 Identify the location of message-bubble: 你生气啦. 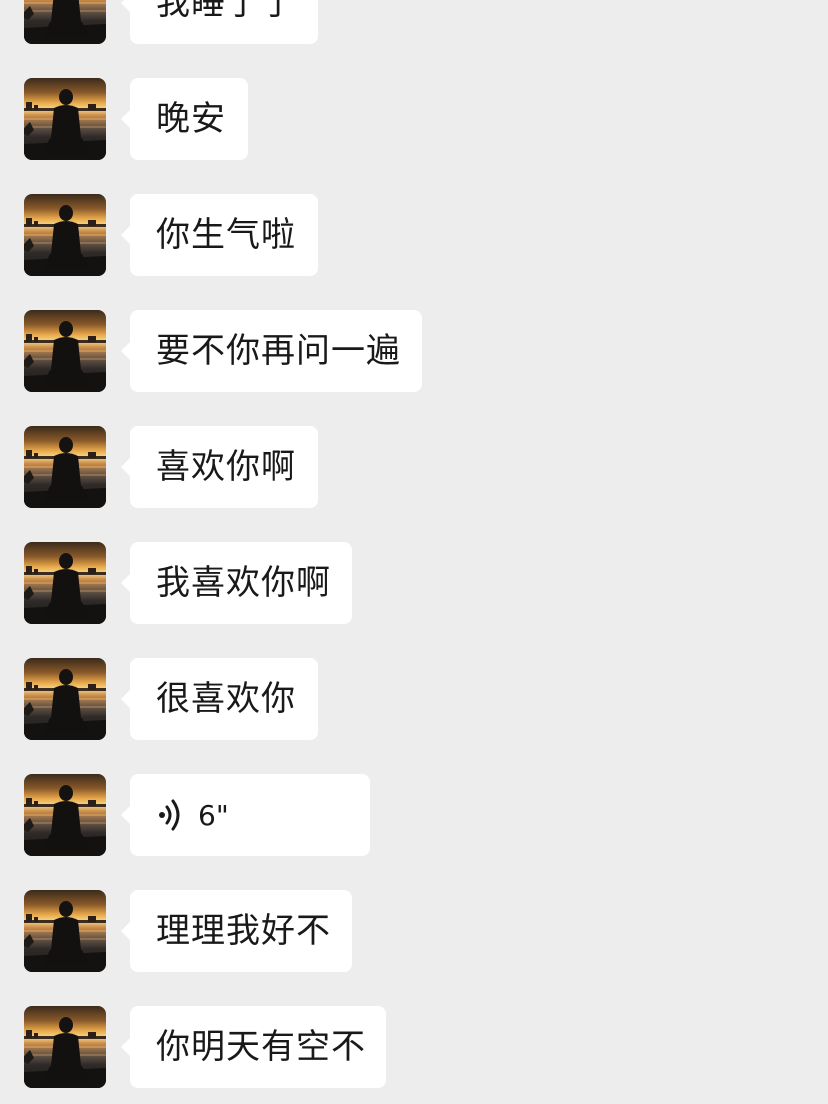
(219, 235).